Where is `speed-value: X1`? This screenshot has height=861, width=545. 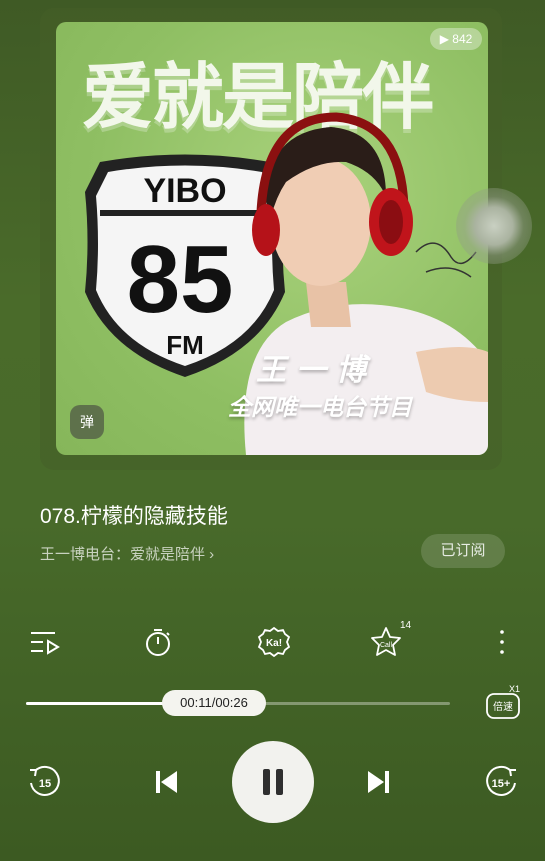
speed-value: X1 is located at coordinates (515, 689).